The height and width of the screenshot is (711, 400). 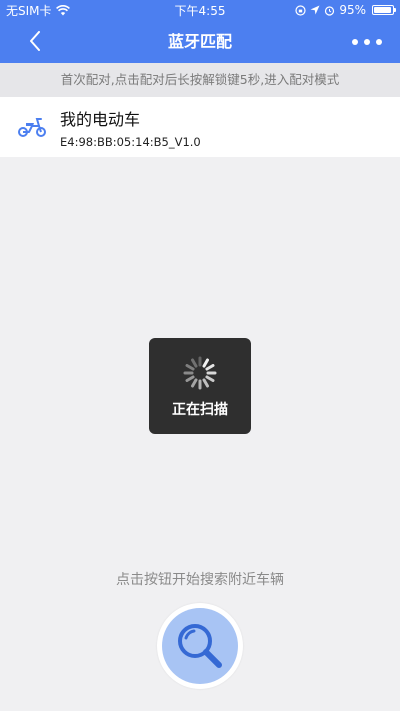 What do you see at coordinates (200, 80) in the screenshot?
I see `pairing-hint: 首次配对,点击配对后长按解锁键5秒,进入配对模式` at bounding box center [200, 80].